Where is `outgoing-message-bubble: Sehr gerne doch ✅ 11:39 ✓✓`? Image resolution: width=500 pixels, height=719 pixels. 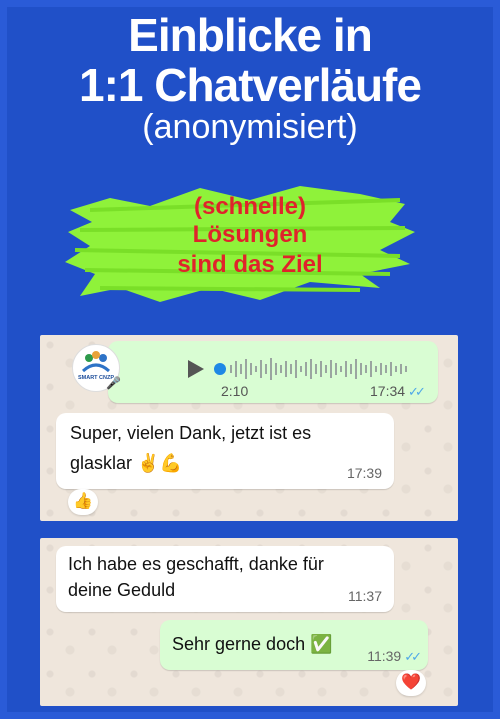
outgoing-message-bubble: Sehr gerne doch ✅ 11:39 ✓✓ is located at coordinates (294, 645).